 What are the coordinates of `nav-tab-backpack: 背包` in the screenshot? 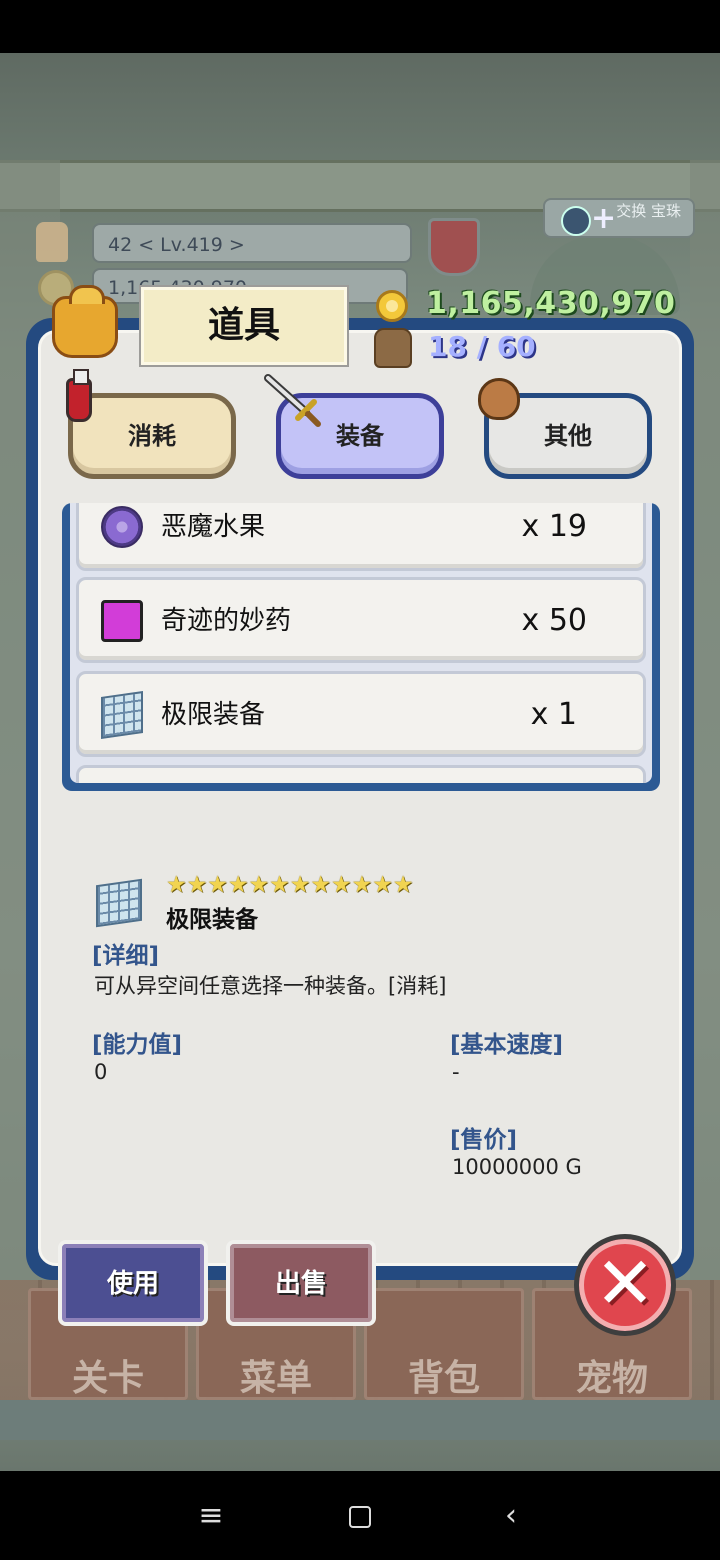 It's located at (444, 1344).